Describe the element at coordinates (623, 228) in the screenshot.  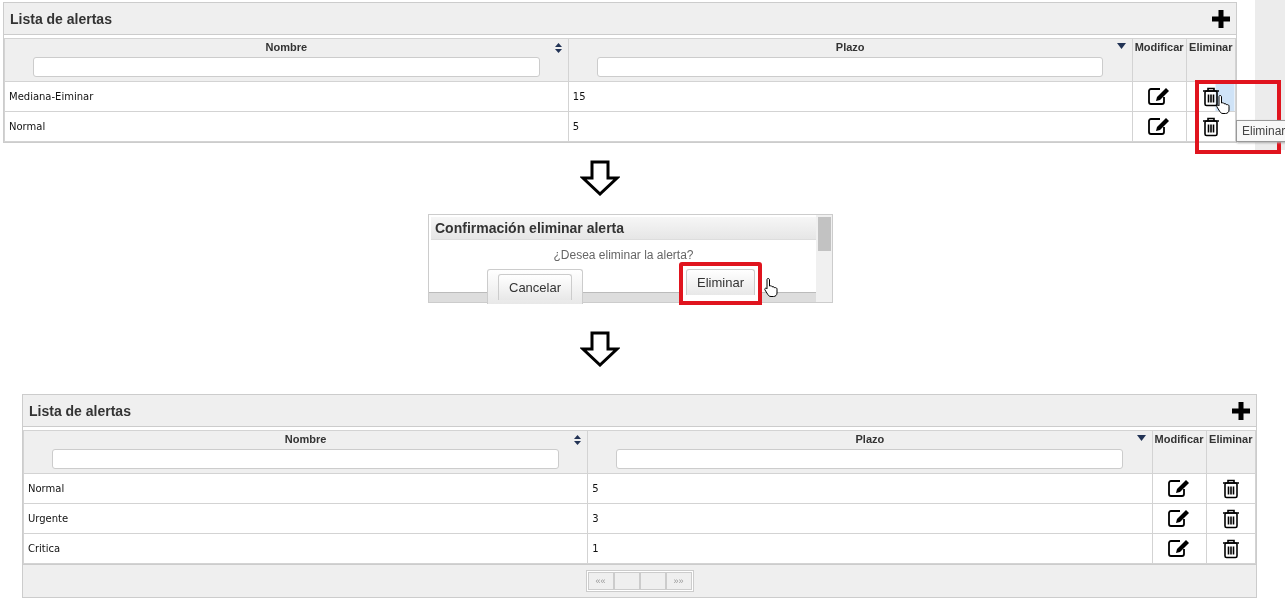
I see `dialog-title: Confirmación eliminar alerta` at that location.